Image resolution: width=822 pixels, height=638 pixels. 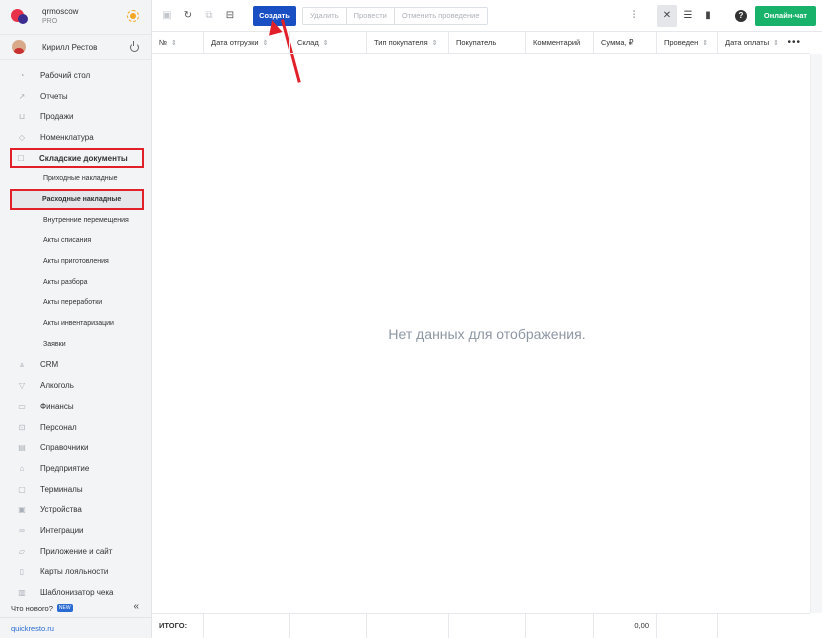 What do you see at coordinates (794, 43) in the screenshot?
I see `more-icon: •••` at bounding box center [794, 43].